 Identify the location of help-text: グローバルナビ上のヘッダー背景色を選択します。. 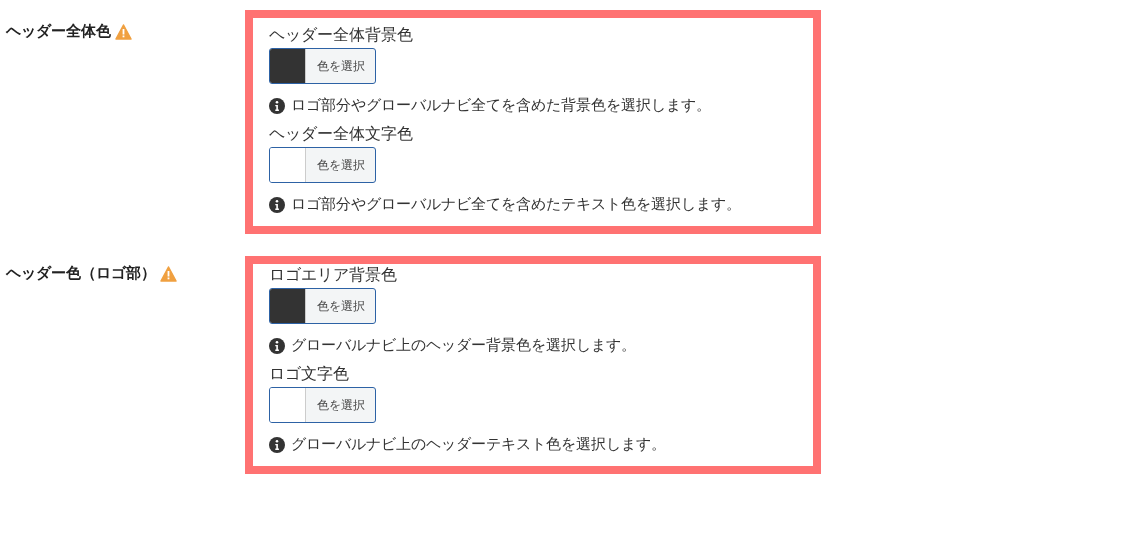
(463, 345).